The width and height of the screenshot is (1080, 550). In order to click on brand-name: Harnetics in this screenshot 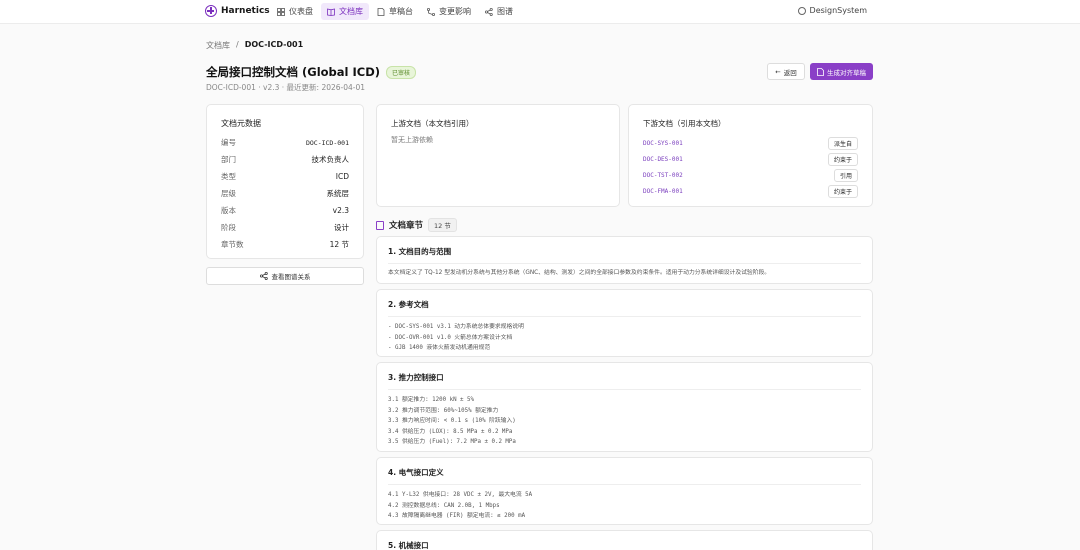, I will do `click(245, 11)`.